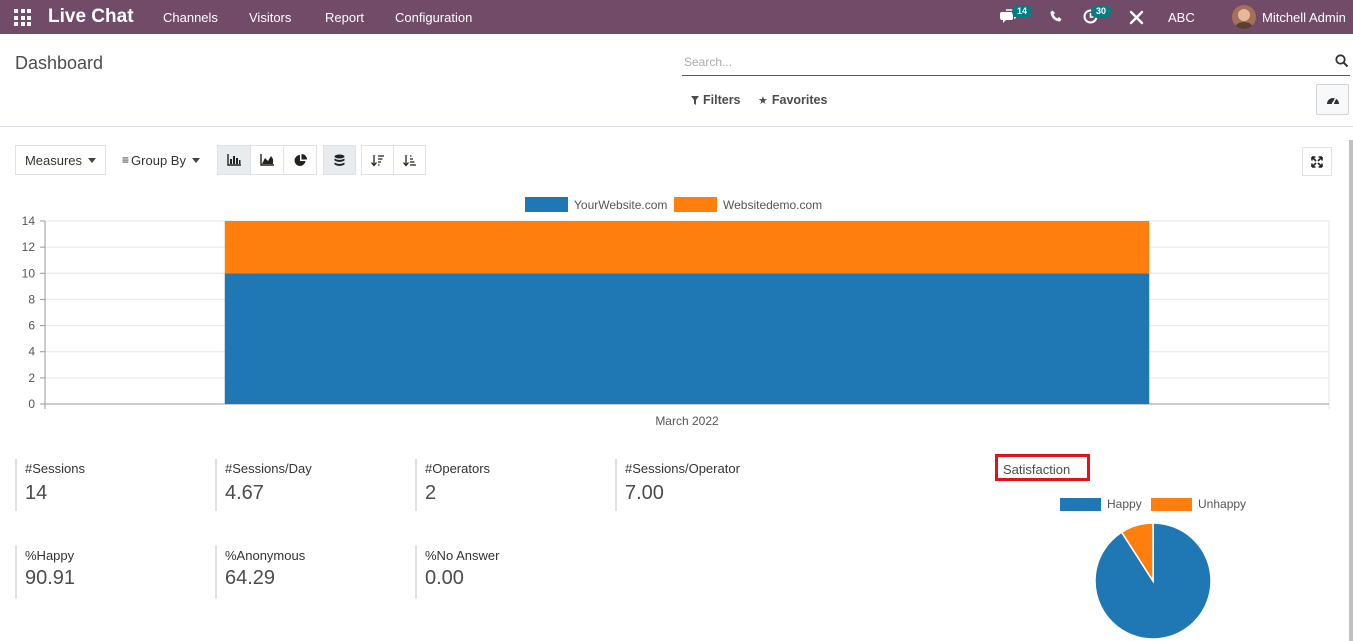  Describe the element at coordinates (444, 578) in the screenshot. I see `kpi-value: 0.00` at that location.